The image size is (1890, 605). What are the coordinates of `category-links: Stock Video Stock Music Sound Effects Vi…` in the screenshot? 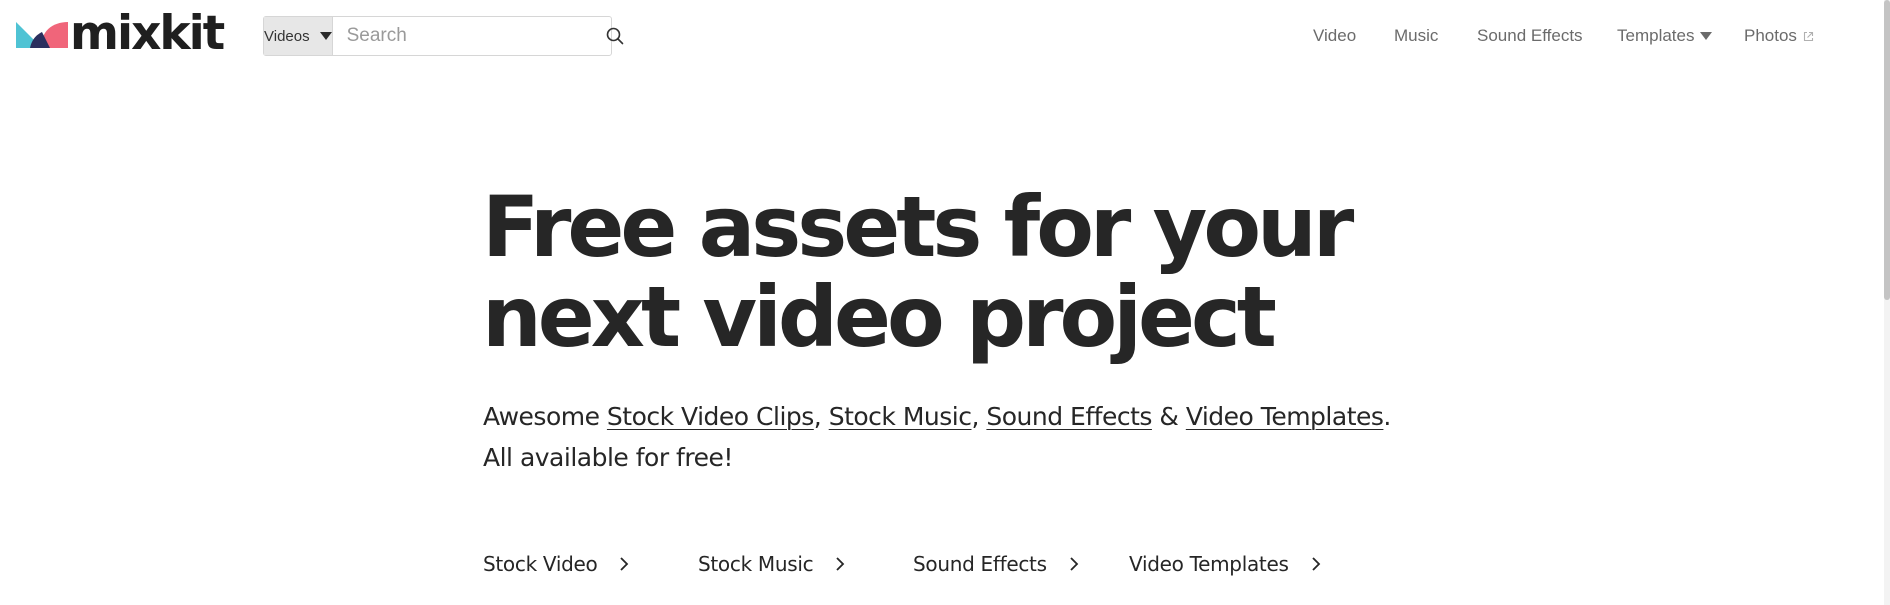 It's located at (933, 569).